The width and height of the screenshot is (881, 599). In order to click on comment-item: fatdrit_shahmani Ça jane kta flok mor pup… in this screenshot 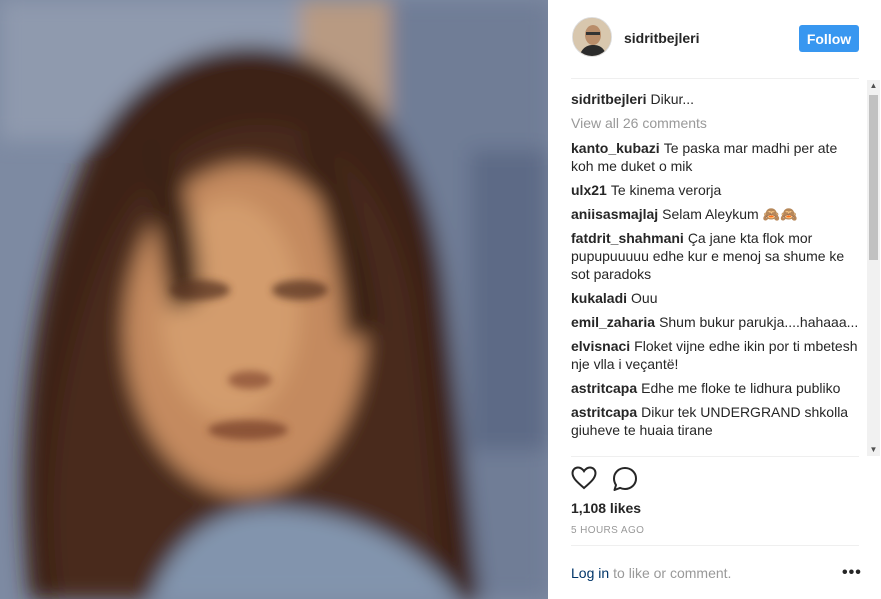, I will do `click(716, 256)`.